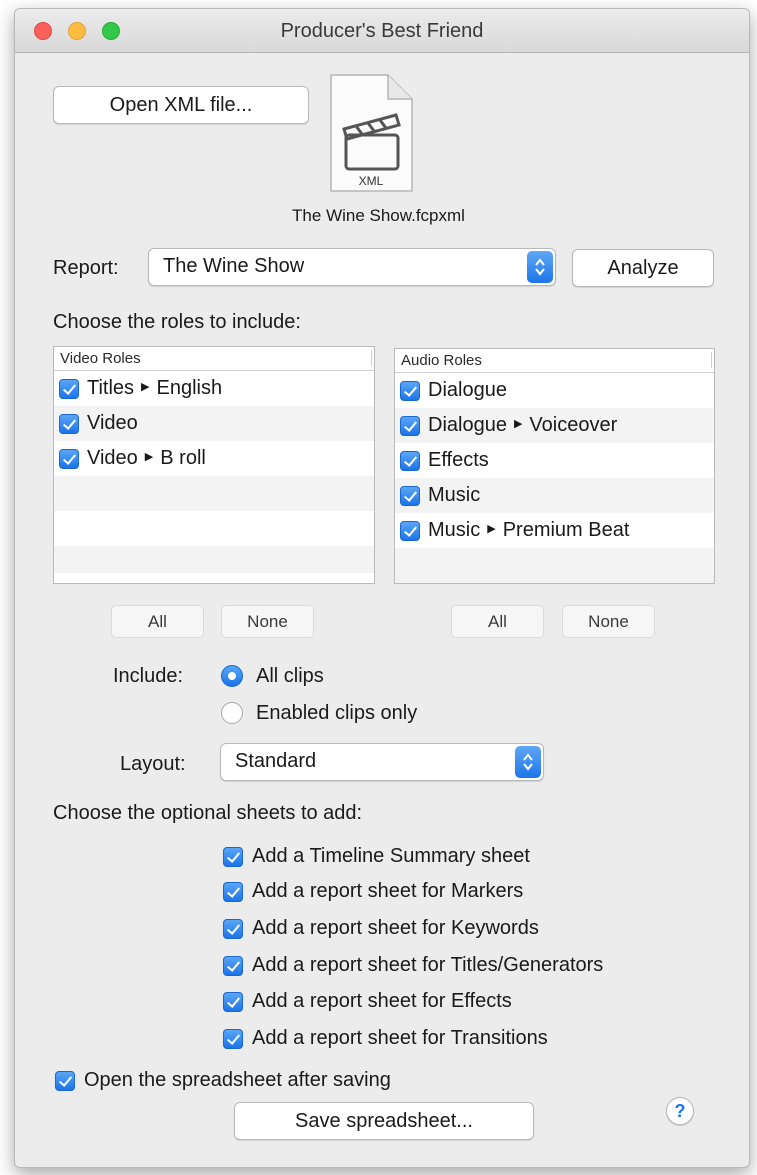 The width and height of the screenshot is (757, 1175). Describe the element at coordinates (382, 762) in the screenshot. I see `layout-popup: Standard` at that location.